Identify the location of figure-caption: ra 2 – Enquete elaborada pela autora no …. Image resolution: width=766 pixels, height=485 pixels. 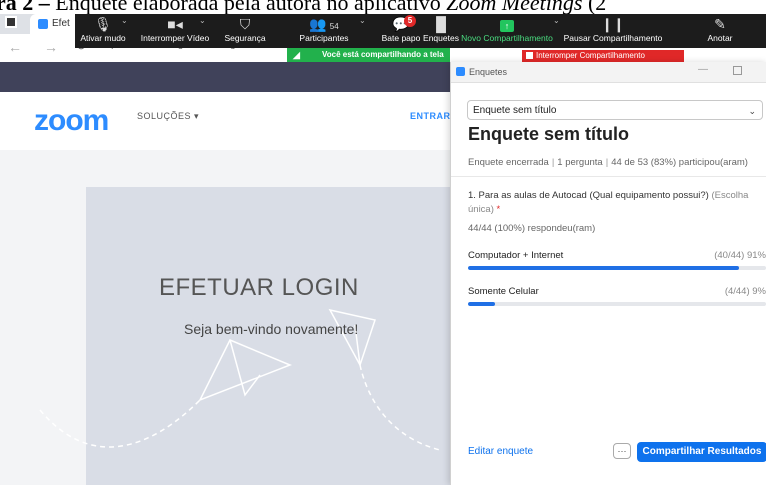
(383, 7).